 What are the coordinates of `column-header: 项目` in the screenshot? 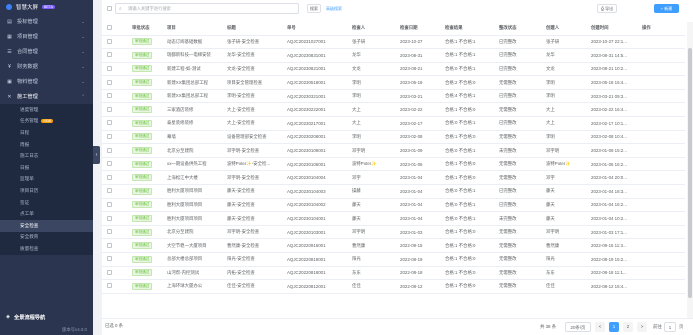 It's located at (195, 29).